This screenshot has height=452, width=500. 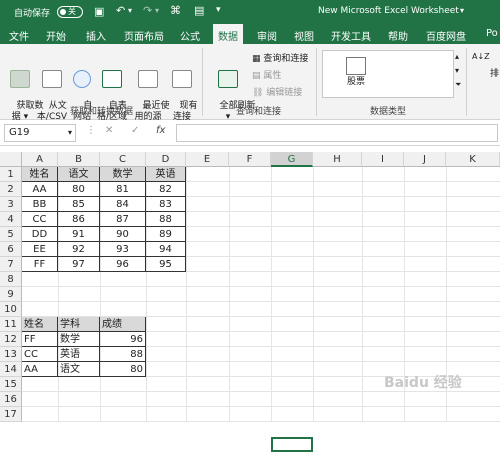 I want to click on tab-file: 文件, so click(x=19, y=35).